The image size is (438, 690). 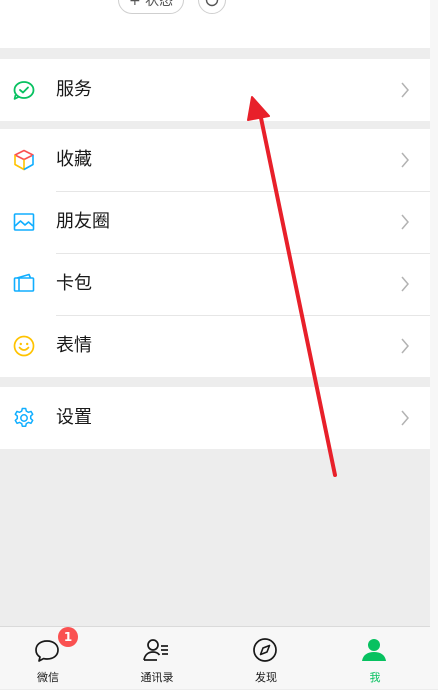 I want to click on service-group: 服务, so click(x=215, y=90).